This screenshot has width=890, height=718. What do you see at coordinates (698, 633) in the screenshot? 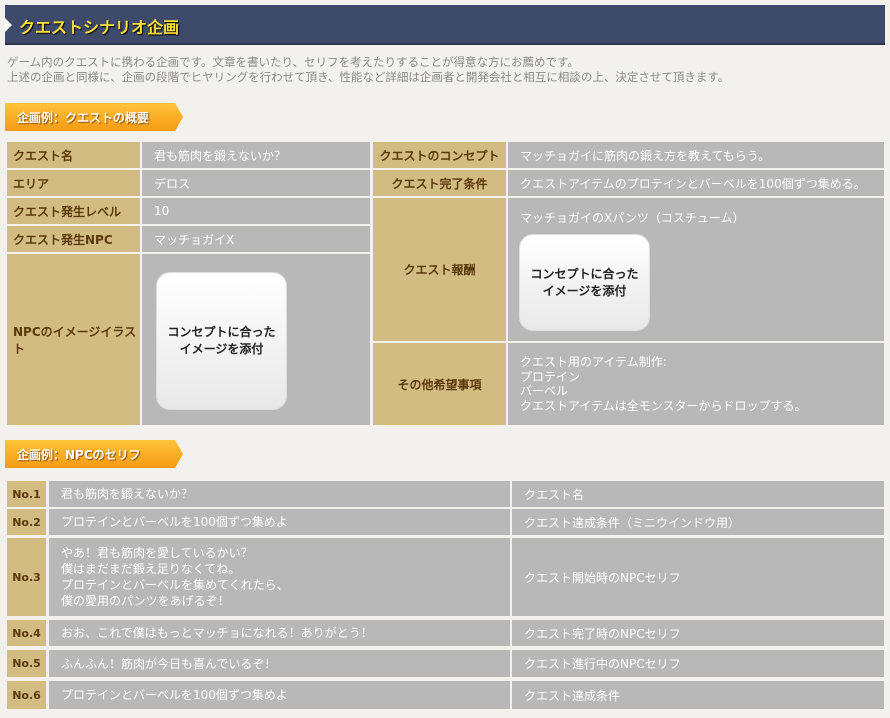
I see `line-description: クエスト完了時のNPCセリフ` at bounding box center [698, 633].